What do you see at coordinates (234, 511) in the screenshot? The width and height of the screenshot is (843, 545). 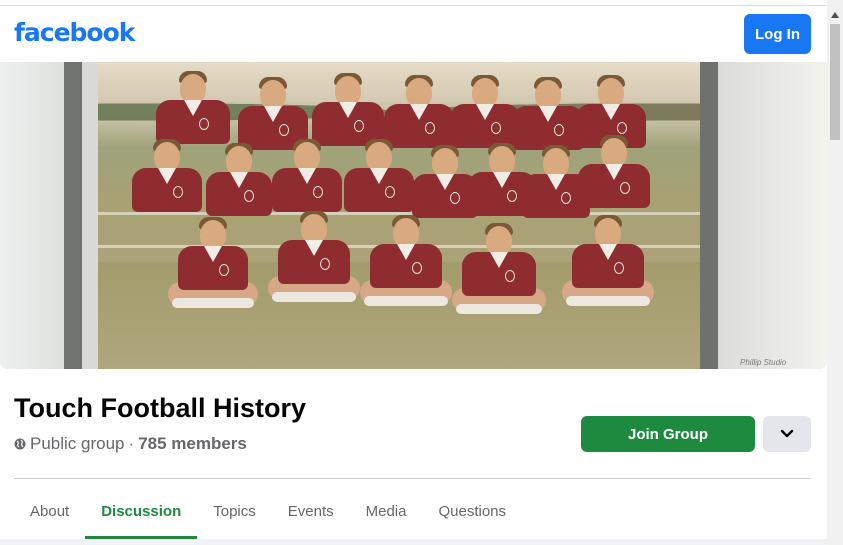 I see `tab-topics: Topics` at bounding box center [234, 511].